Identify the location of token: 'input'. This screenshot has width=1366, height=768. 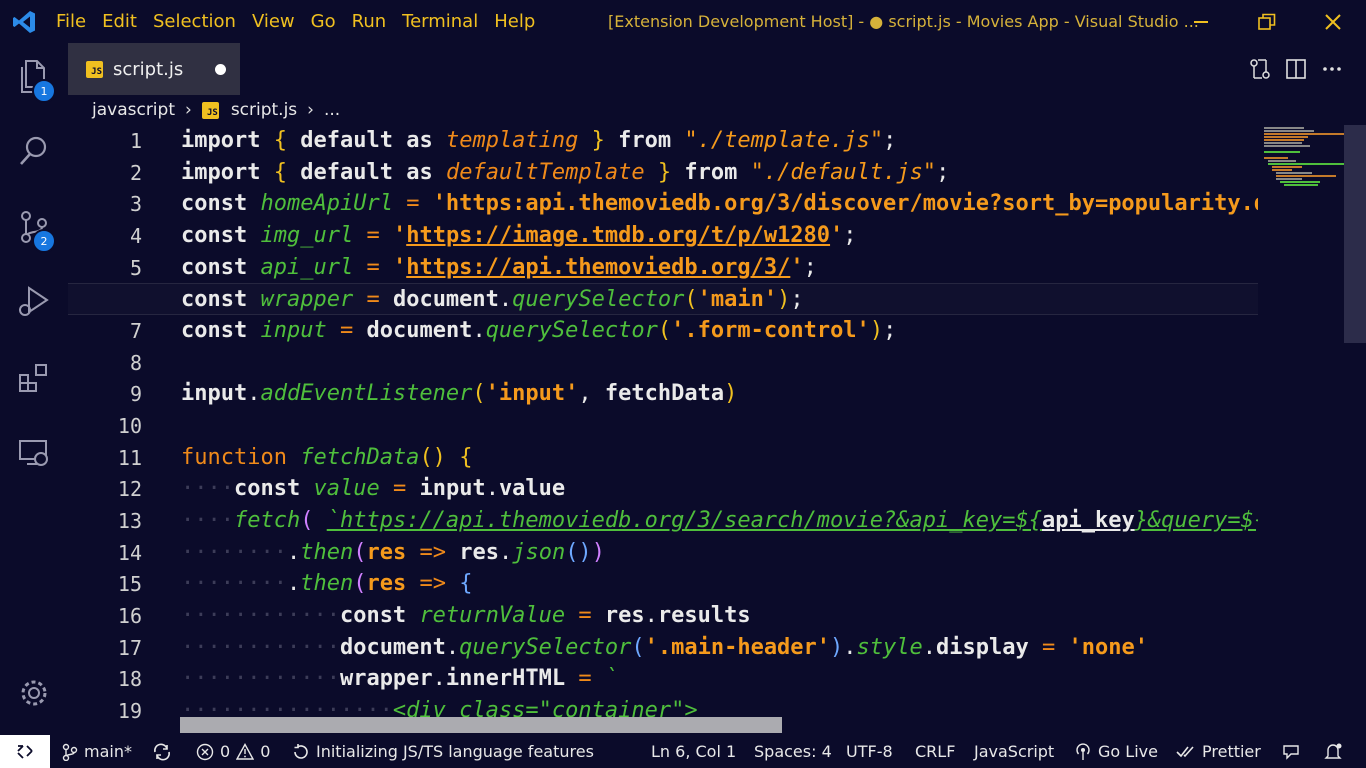
(532, 393).